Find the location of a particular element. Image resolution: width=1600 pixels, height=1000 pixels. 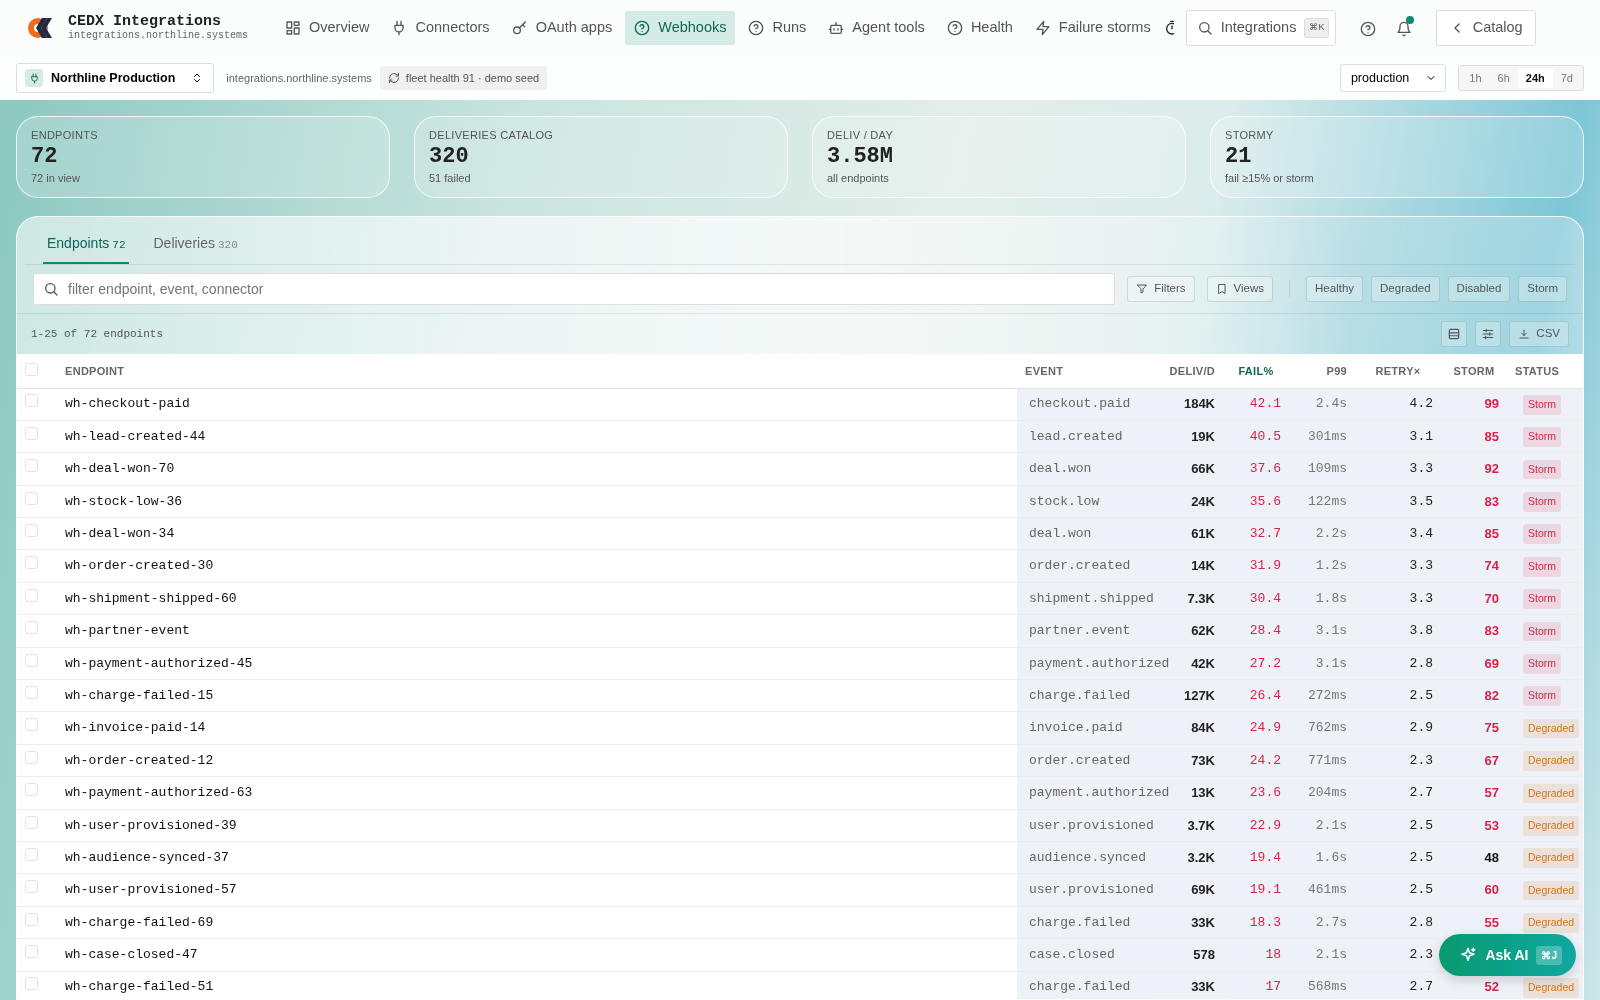

deliveries-value: 73K is located at coordinates (1203, 760).